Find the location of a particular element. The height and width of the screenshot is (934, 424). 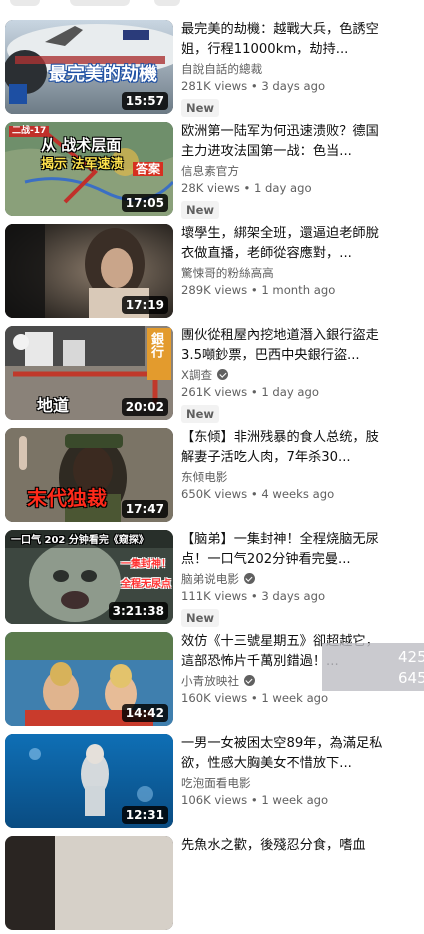

channel-row: 脑弟说电影 is located at coordinates (285, 579).